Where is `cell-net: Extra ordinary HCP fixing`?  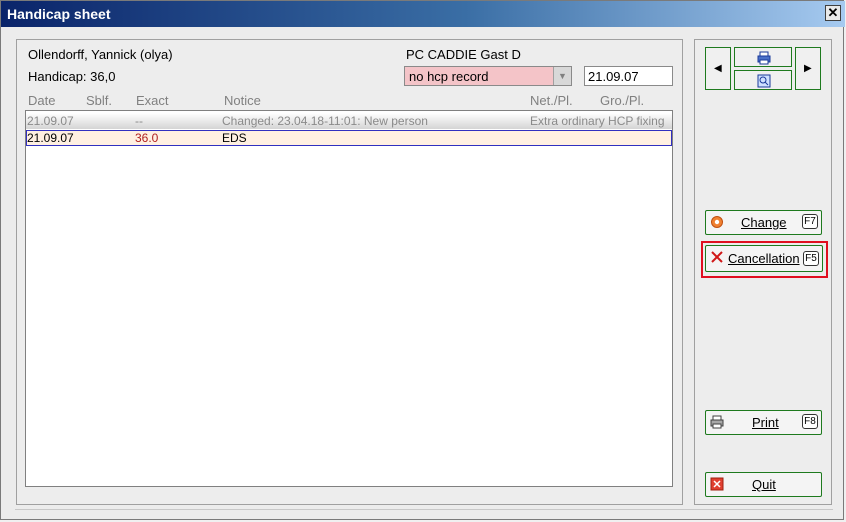
cell-net: Extra ordinary HCP fixing is located at coordinates (597, 121).